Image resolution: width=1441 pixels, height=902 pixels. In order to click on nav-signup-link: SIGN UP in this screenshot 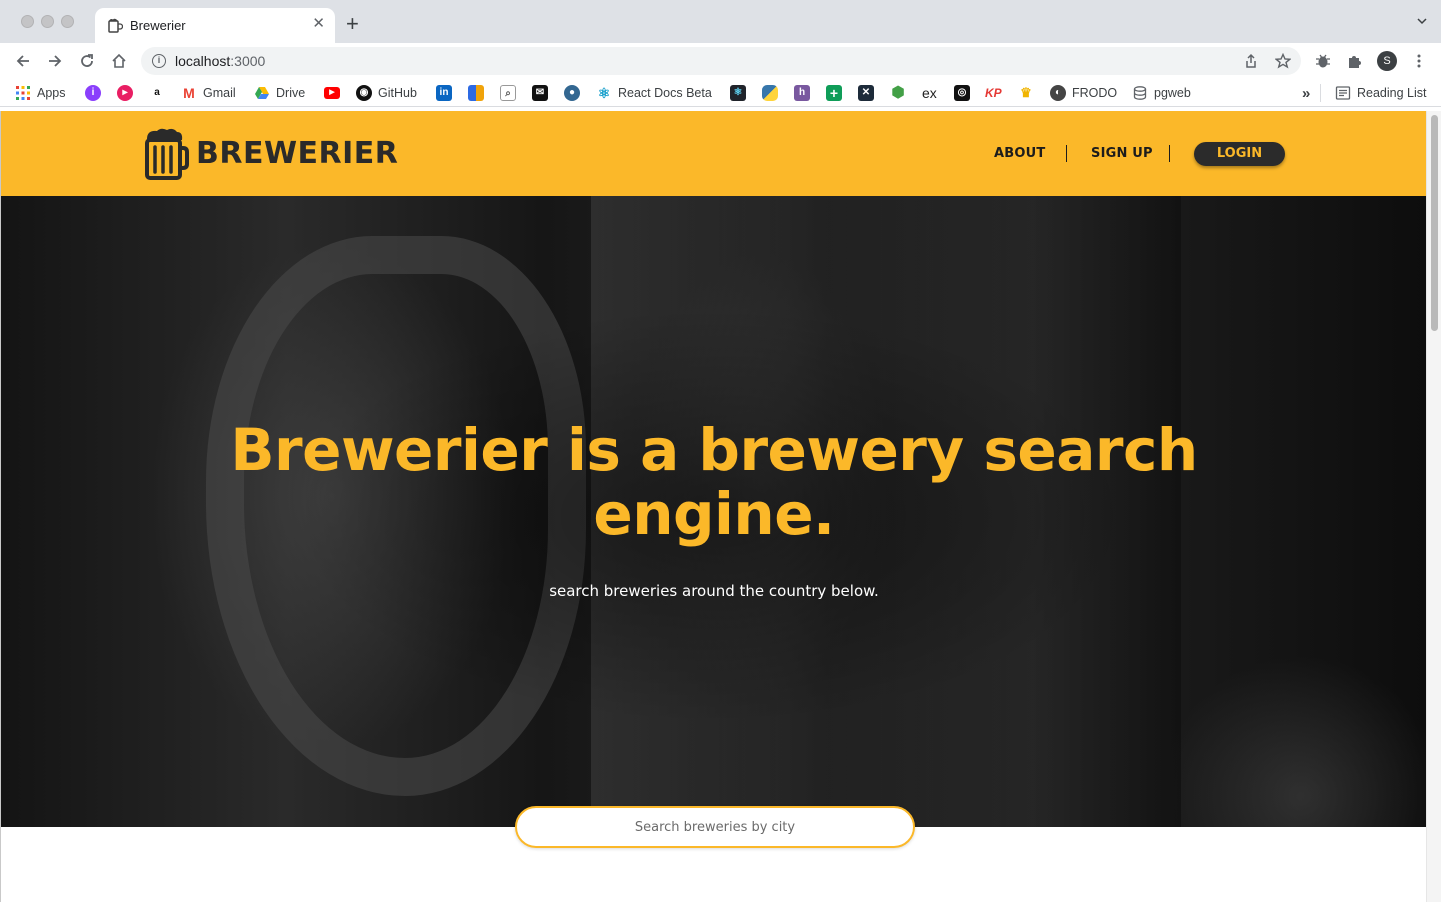, I will do `click(1122, 153)`.